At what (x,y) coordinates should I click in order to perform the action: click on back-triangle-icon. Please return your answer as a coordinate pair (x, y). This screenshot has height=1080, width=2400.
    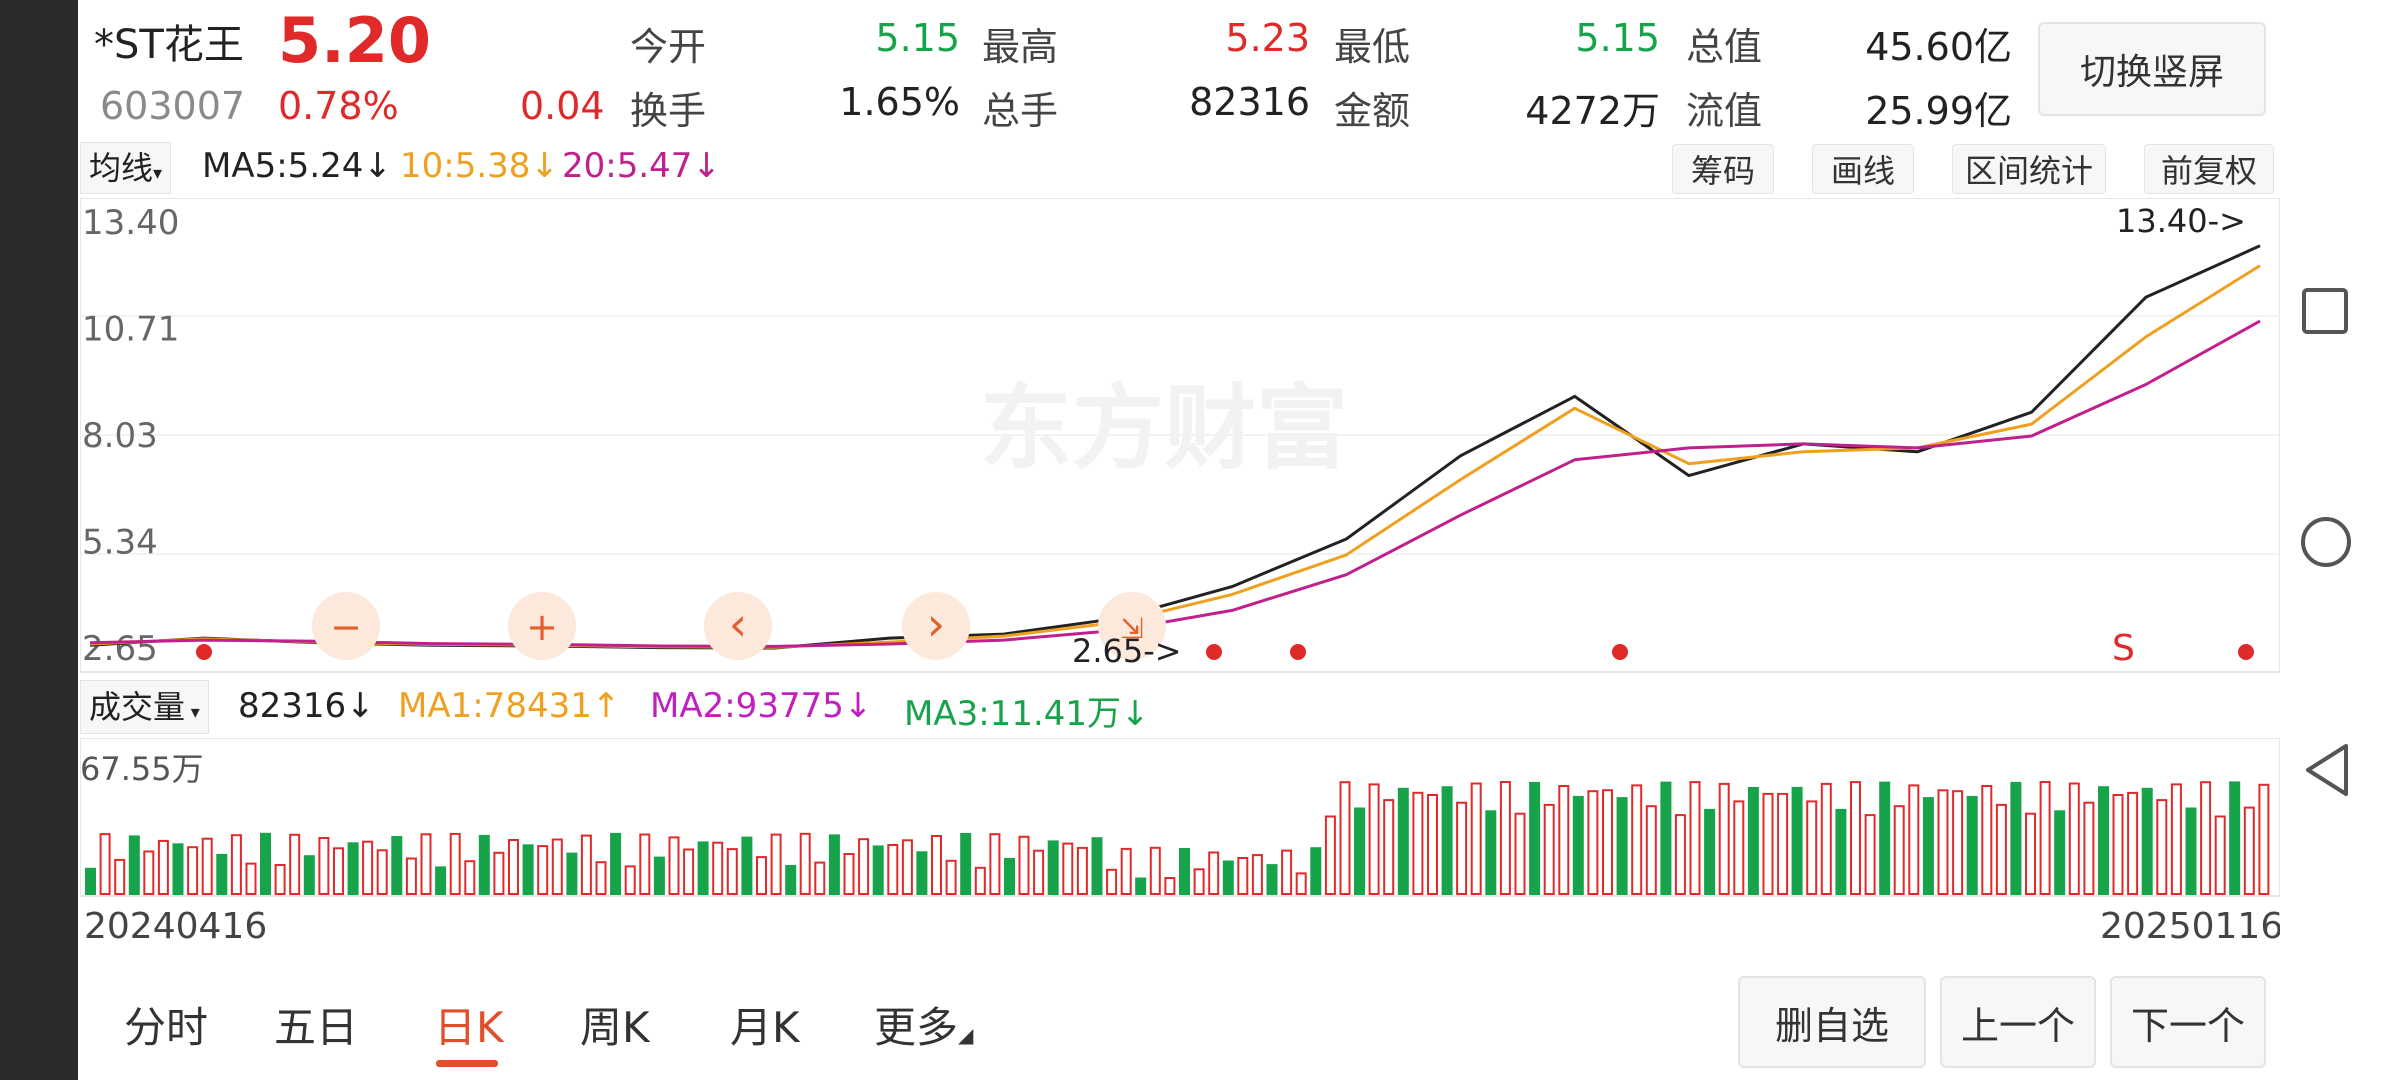
    Looking at the image, I should click on (2328, 770).